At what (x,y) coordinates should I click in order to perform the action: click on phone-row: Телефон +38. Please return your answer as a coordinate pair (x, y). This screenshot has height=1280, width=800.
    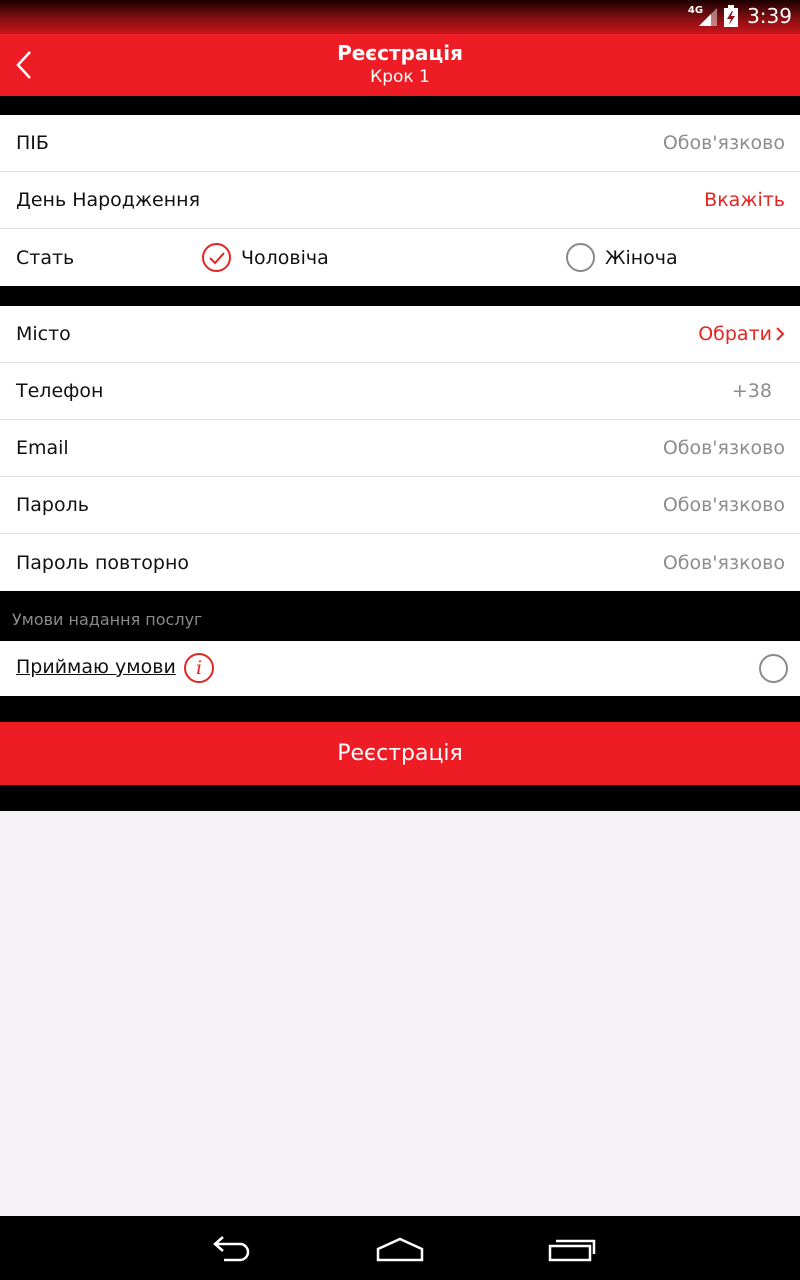
    Looking at the image, I should click on (400, 391).